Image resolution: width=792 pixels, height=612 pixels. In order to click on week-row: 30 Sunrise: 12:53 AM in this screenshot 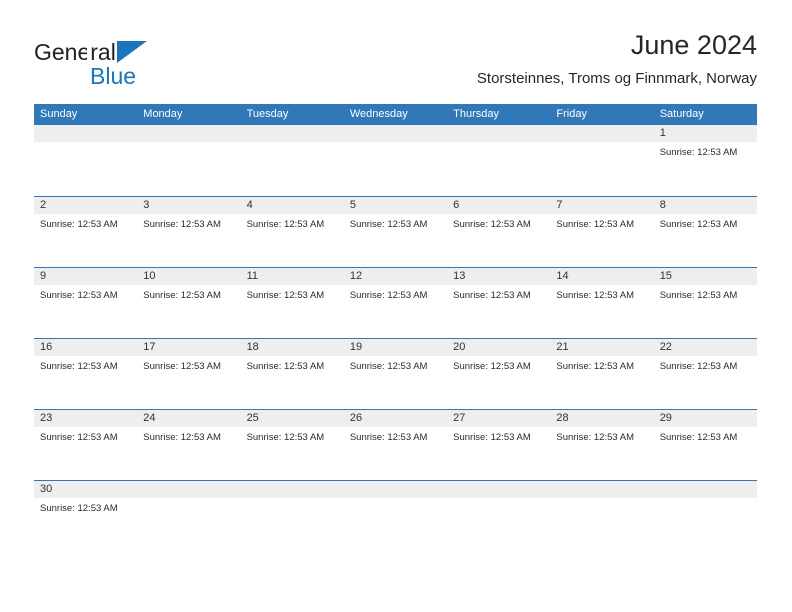, I will do `click(395, 515)`.